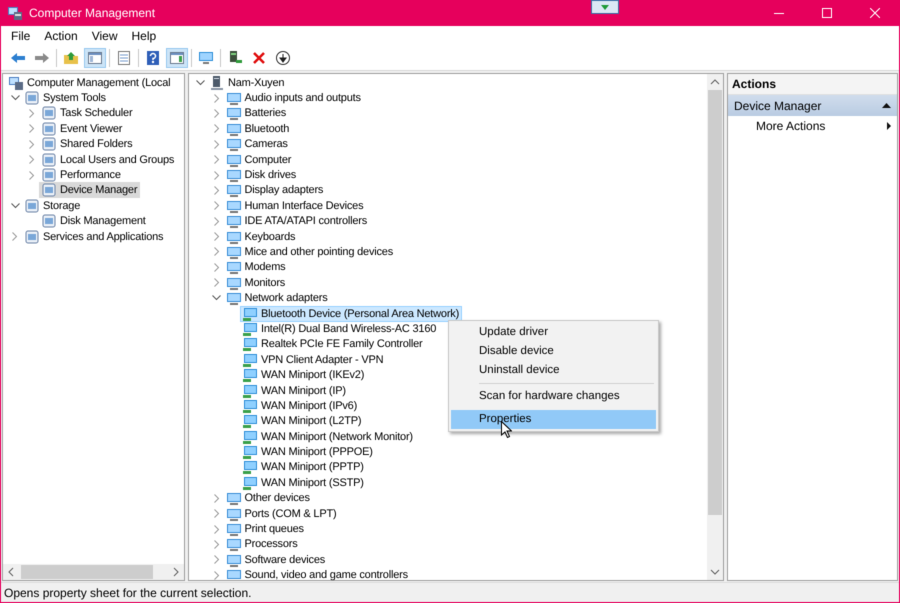 The image size is (900, 603). What do you see at coordinates (65, 98) in the screenshot?
I see `tree-item: System Tools` at bounding box center [65, 98].